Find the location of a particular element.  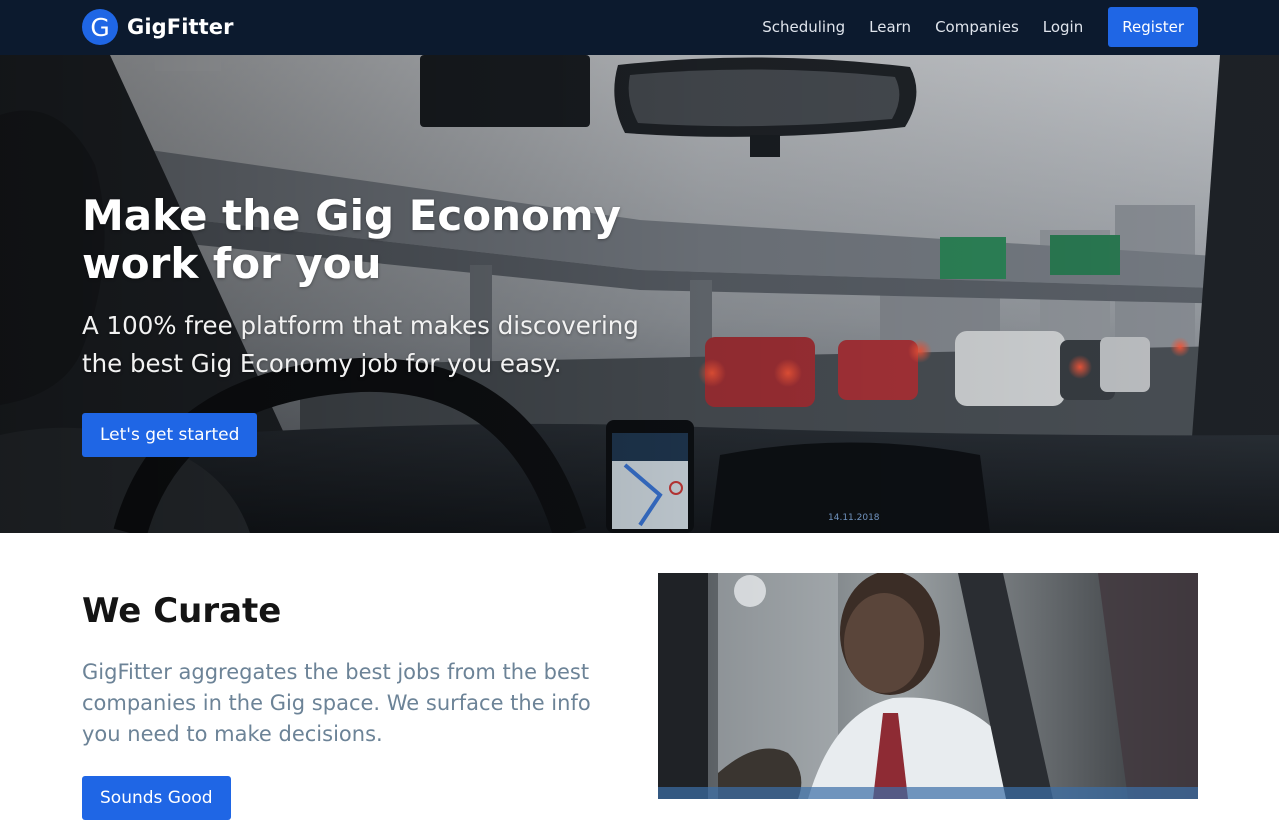

nav-link-learn: Learn is located at coordinates (890, 27).